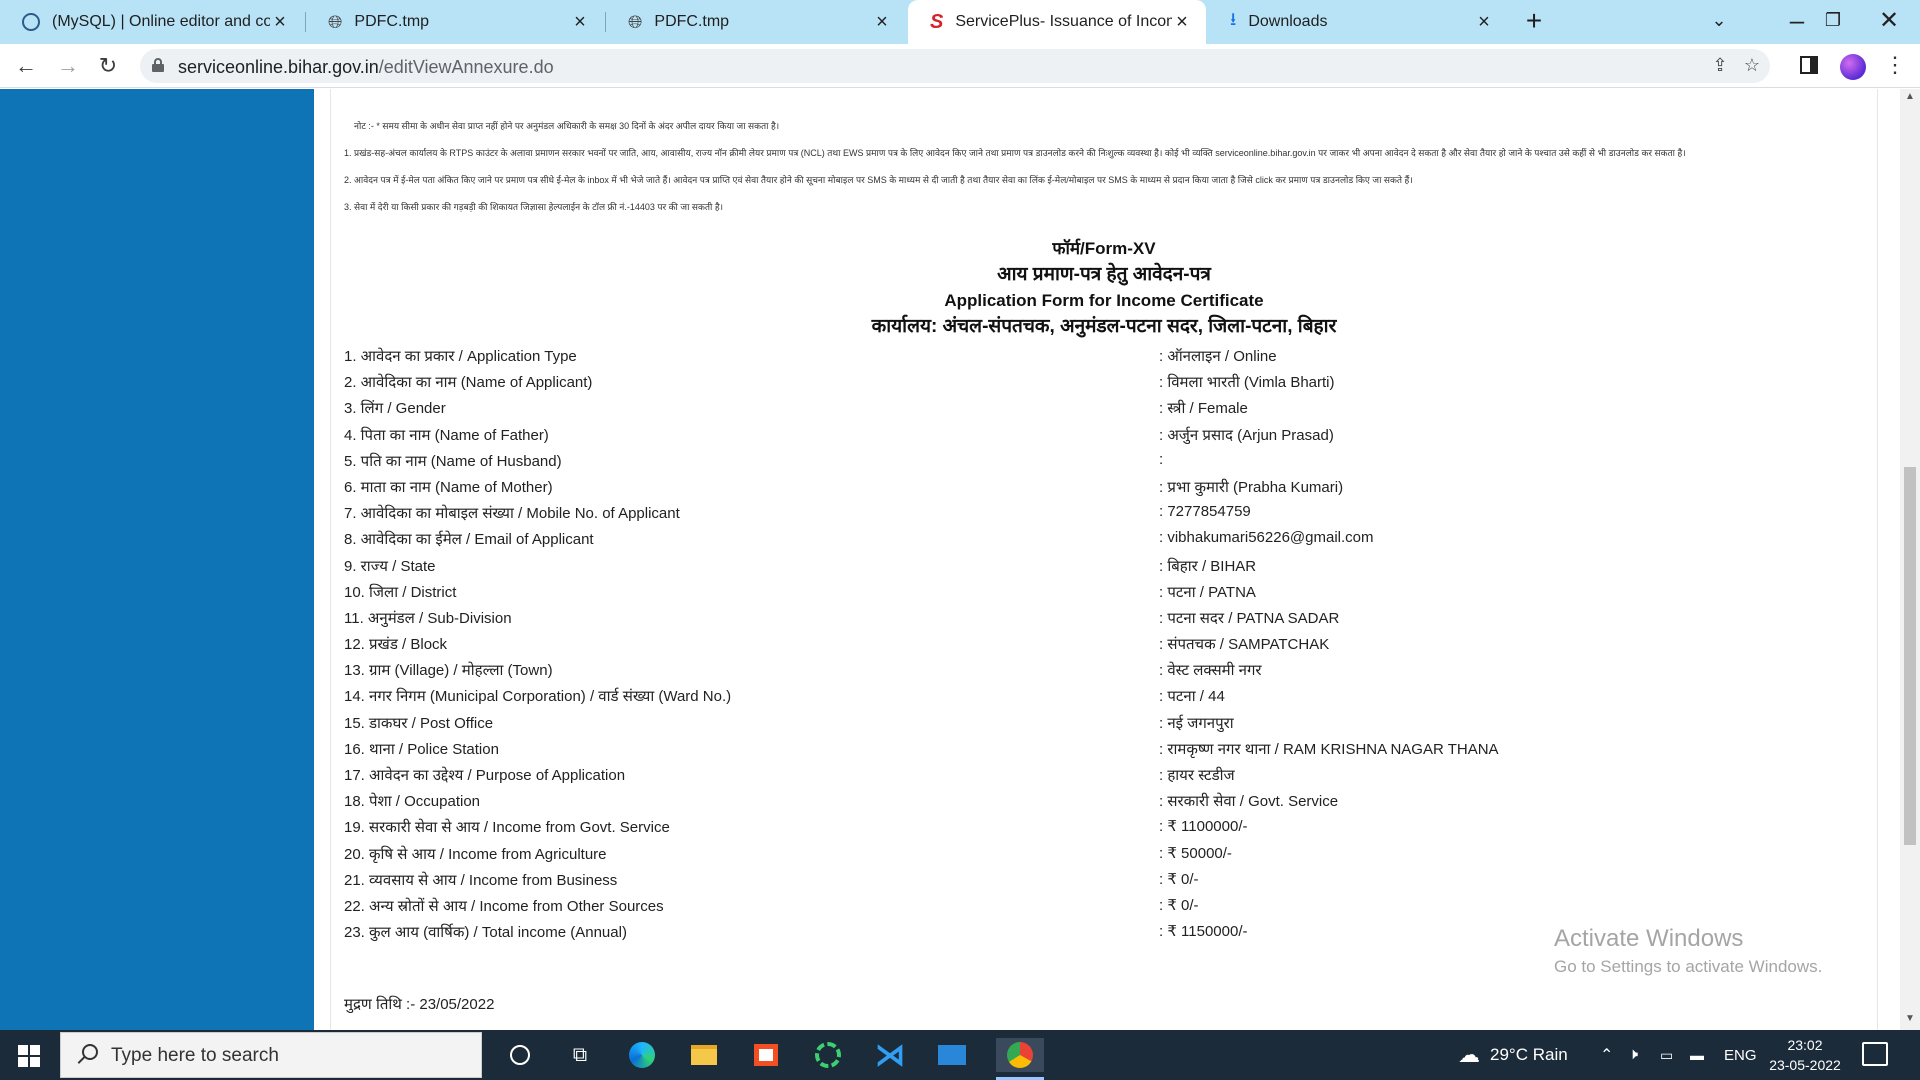 This screenshot has width=1920, height=1080. I want to click on show-hidden-icons-chevron-icon: ⌃, so click(1606, 1055).